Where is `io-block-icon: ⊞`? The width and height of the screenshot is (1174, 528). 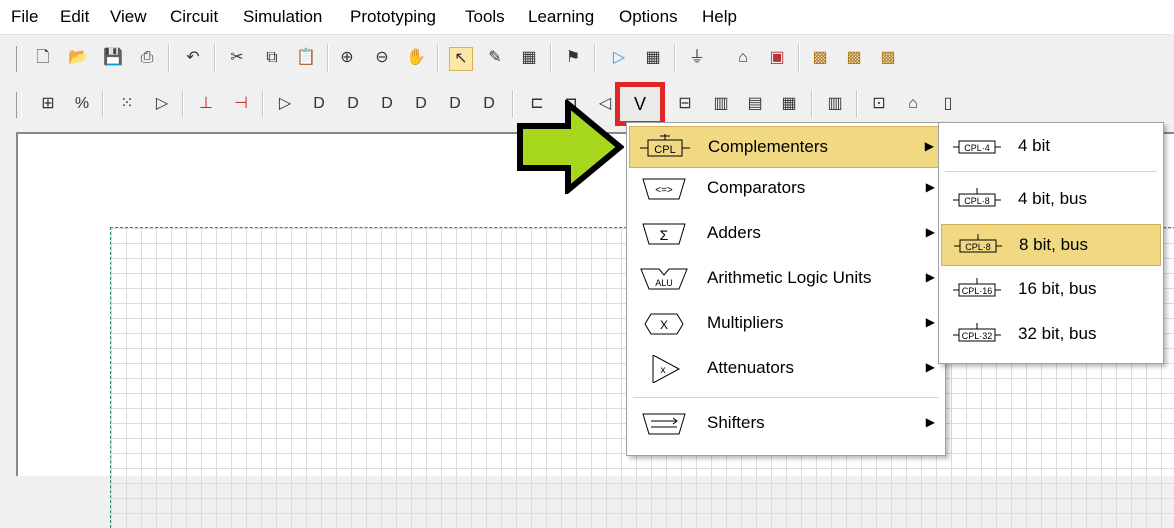
io-block-icon: ⊞ is located at coordinates (48, 104).